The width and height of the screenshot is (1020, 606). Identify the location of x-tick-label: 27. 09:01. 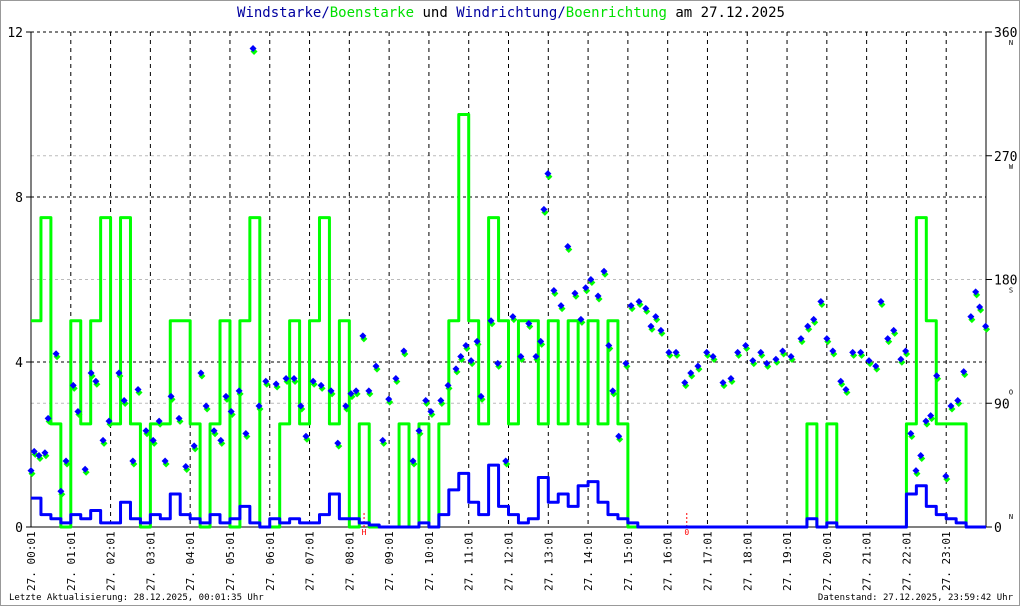
(389, 561).